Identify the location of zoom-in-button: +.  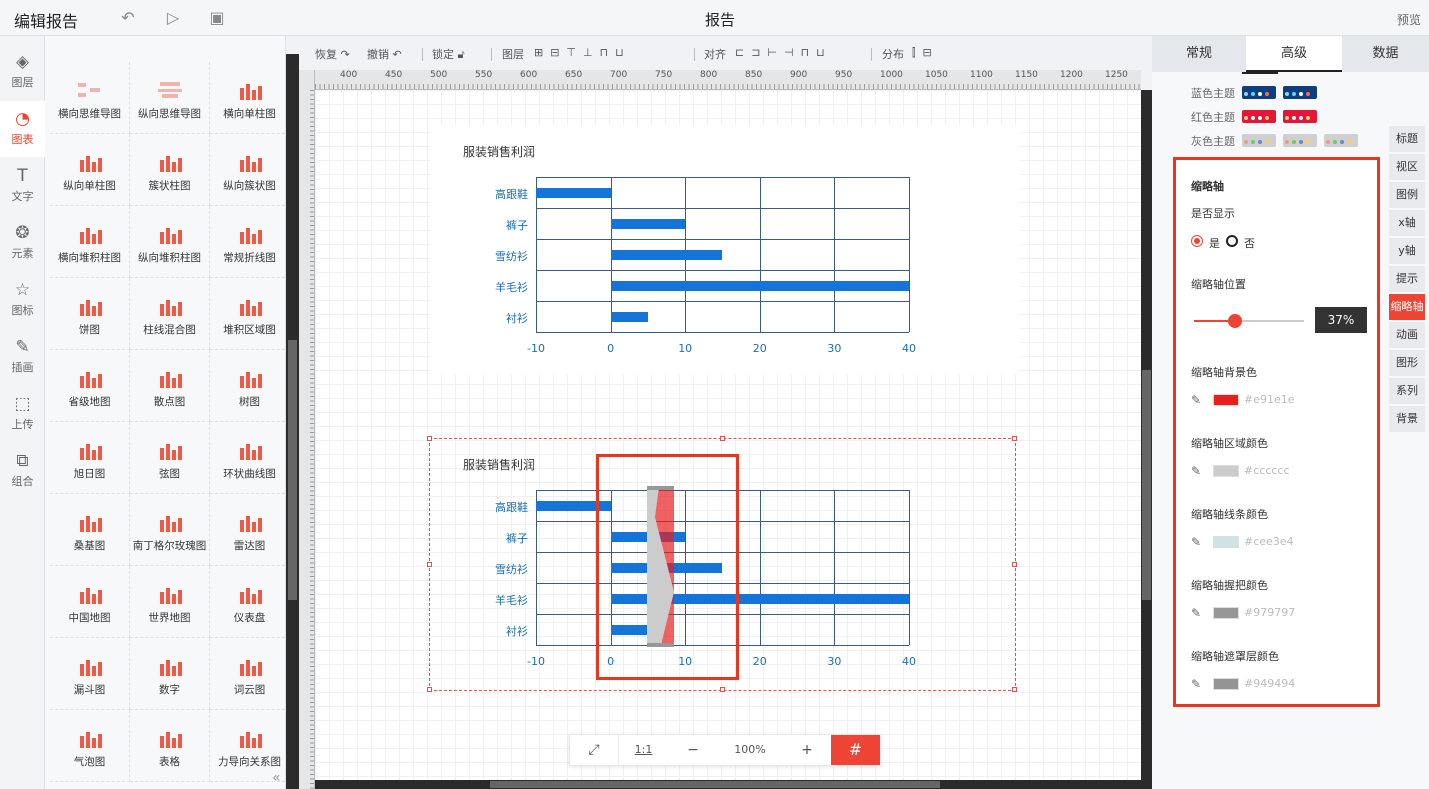
(807, 750).